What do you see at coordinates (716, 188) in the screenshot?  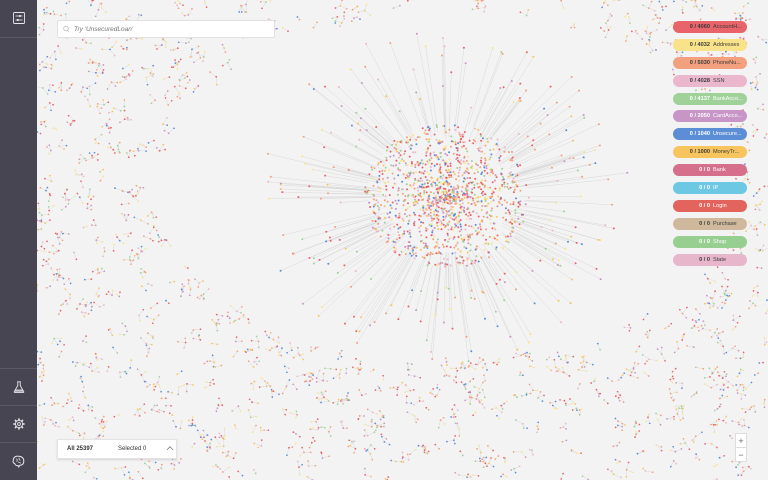 I see `legend-item-label: IP` at bounding box center [716, 188].